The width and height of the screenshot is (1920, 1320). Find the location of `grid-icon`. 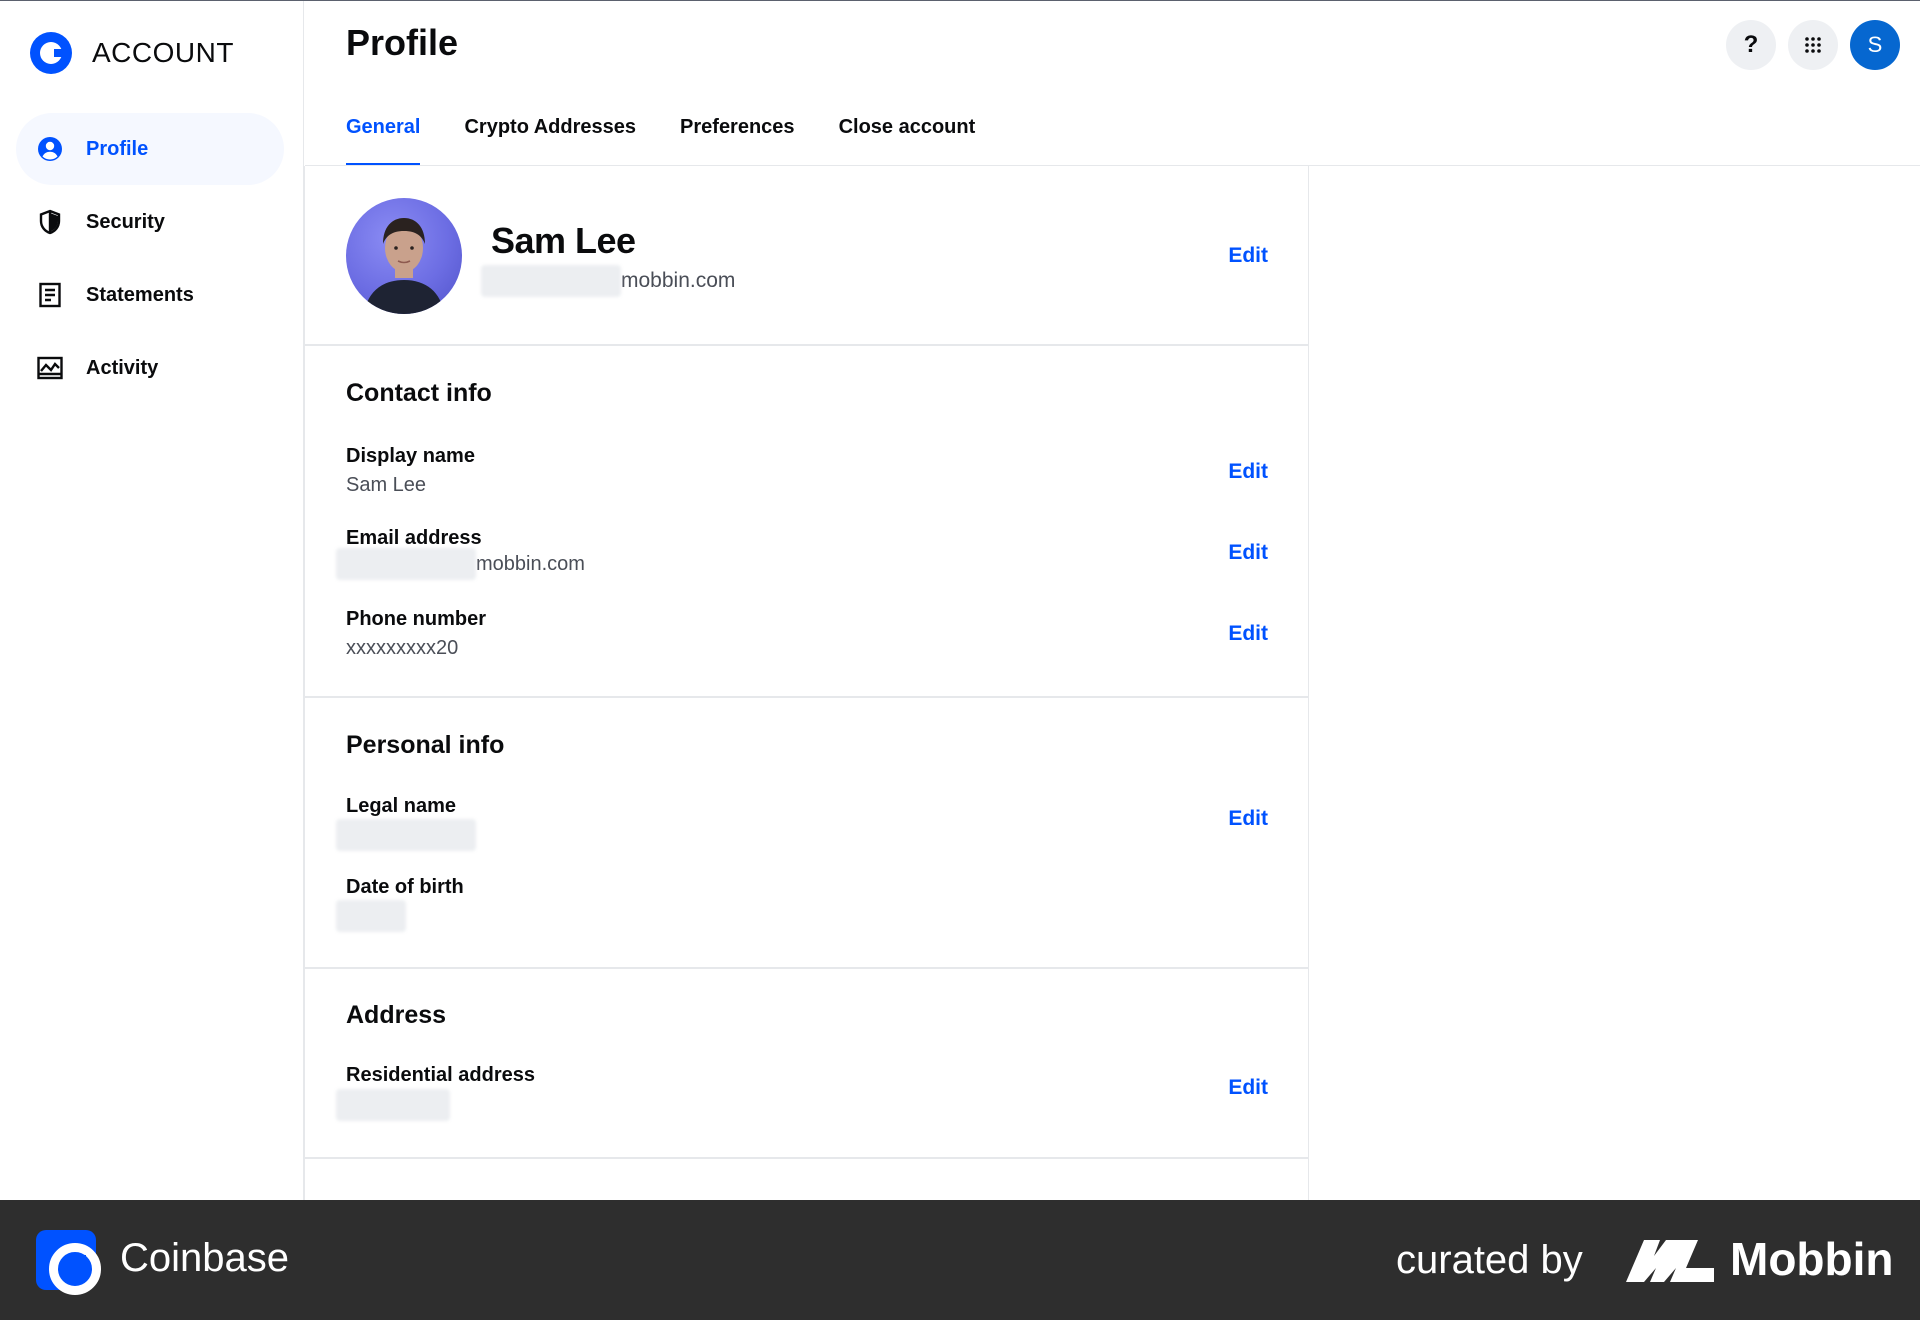

grid-icon is located at coordinates (1813, 45).